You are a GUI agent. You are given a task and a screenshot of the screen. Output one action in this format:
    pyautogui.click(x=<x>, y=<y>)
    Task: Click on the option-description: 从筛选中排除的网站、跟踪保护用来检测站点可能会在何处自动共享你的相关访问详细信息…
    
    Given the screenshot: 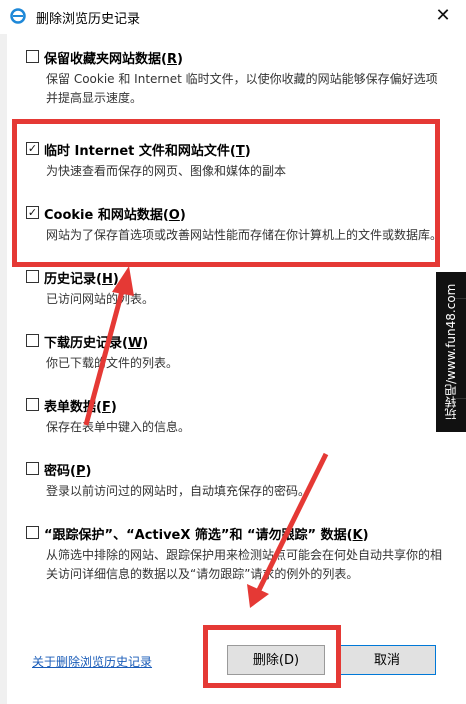 What is the action you would take?
    pyautogui.click(x=244, y=564)
    